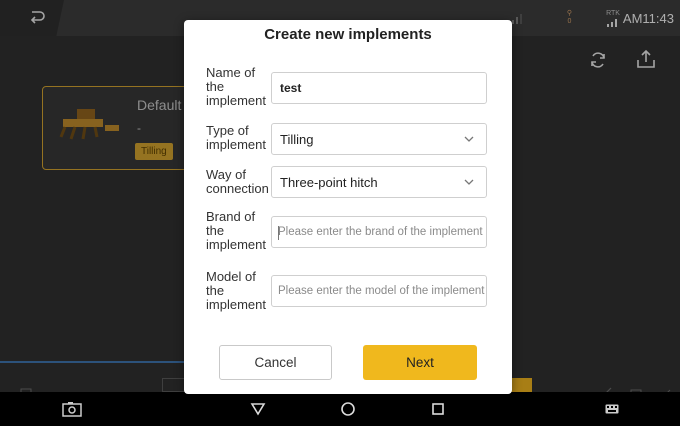 This screenshot has height=426, width=680. Describe the element at coordinates (236, 290) in the screenshot. I see `model-field-label: Model of the implement` at that location.